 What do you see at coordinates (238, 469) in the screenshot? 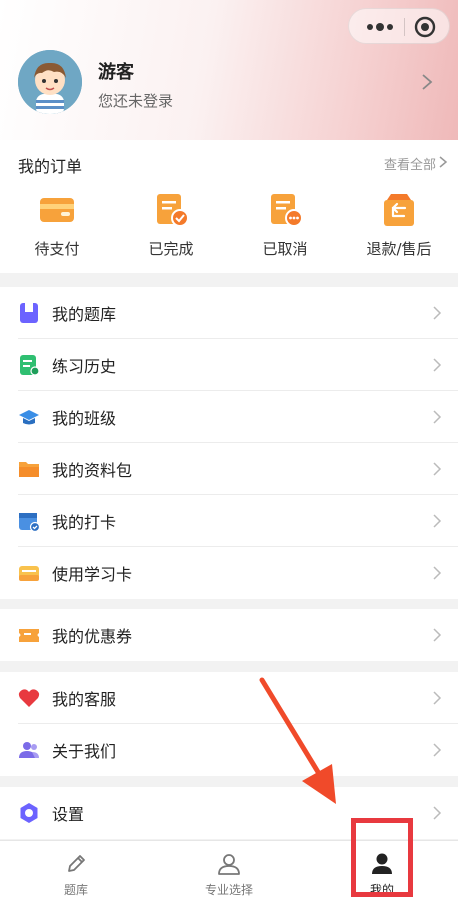
I see `menu-item-materials: 我的资料包` at bounding box center [238, 469].